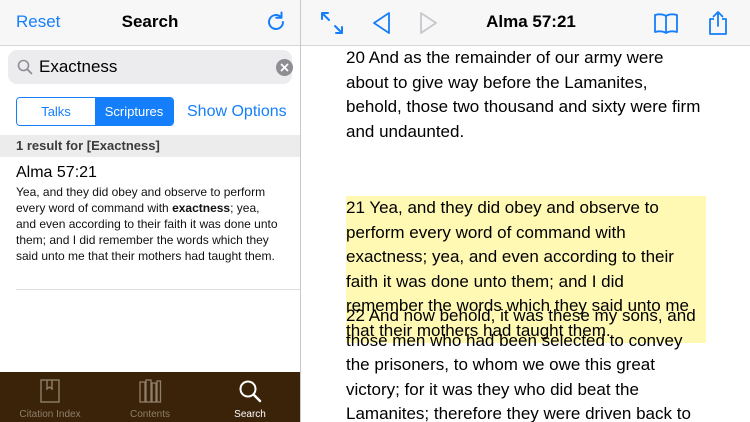 Image resolution: width=750 pixels, height=422 pixels. Describe the element at coordinates (428, 23) in the screenshot. I see `forward-triangle-icon` at that location.